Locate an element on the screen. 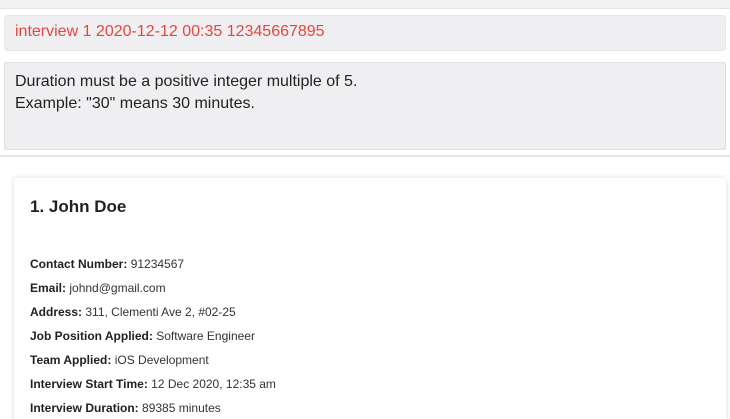  interview-duration-row: Interview Duration: 89385 minutes is located at coordinates (153, 409).